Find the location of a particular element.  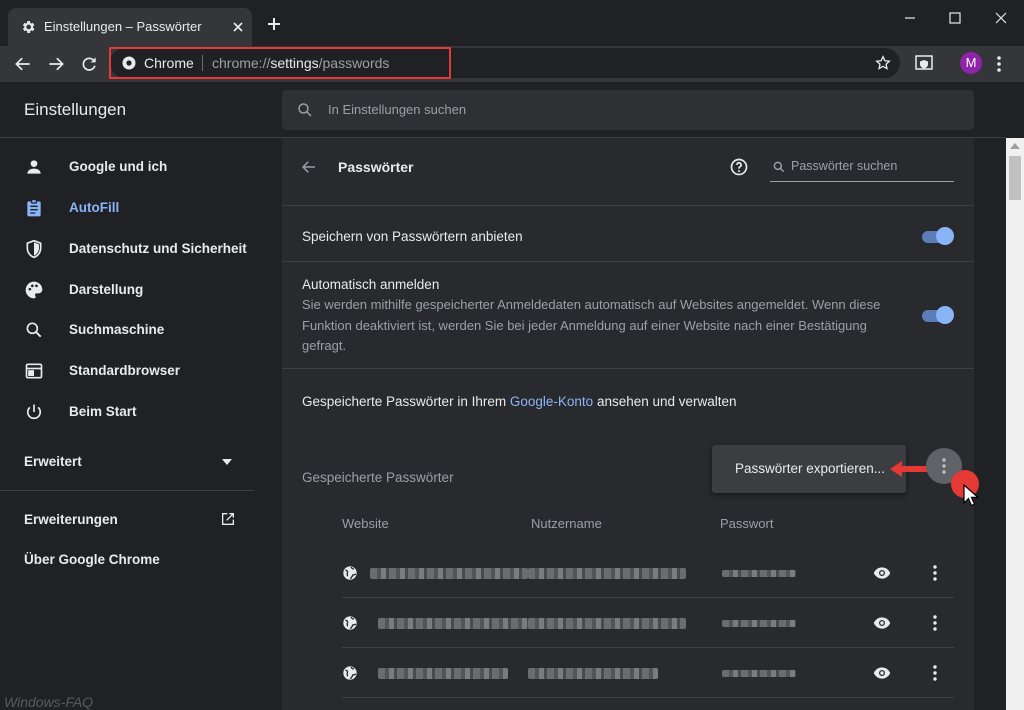

close-tab-icon is located at coordinates (238, 27).